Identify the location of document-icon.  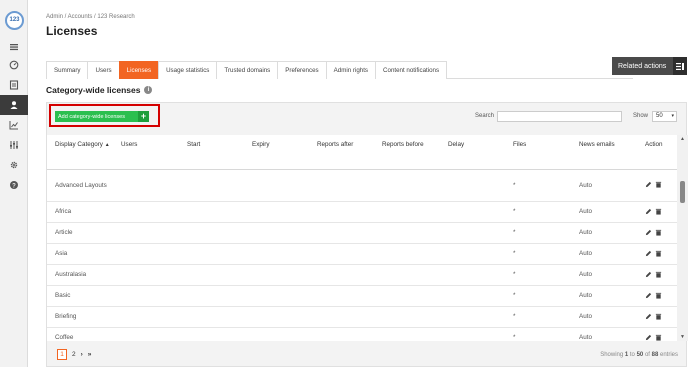
(14, 85).